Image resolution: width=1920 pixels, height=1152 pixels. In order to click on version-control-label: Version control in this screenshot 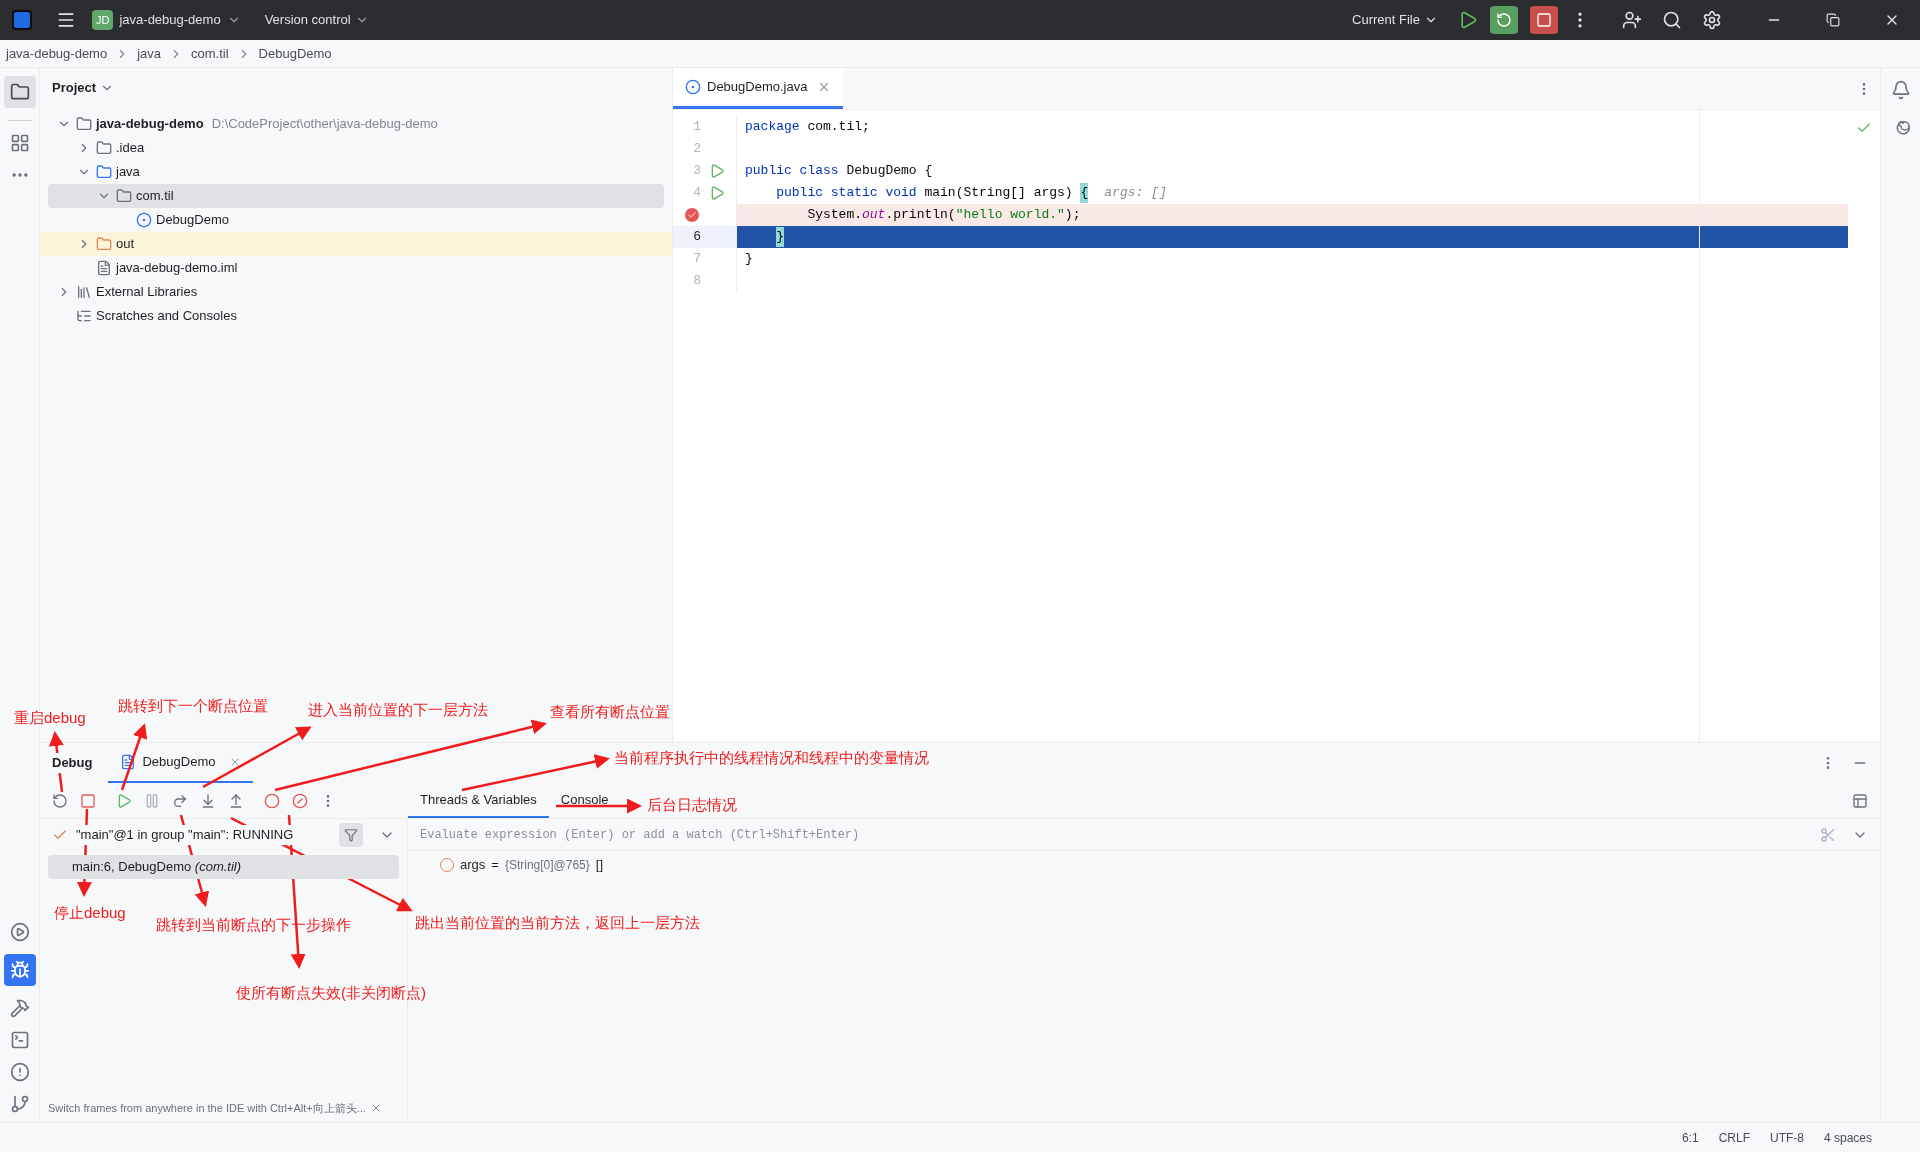, I will do `click(307, 20)`.